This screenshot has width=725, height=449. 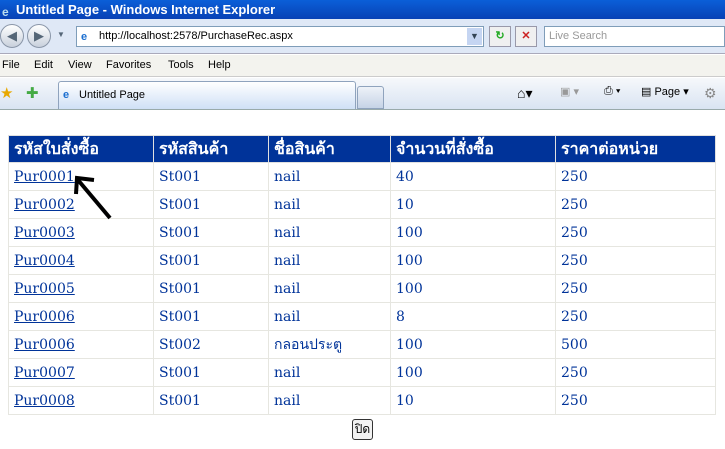 I want to click on search-placeholder: Live Search, so click(x=578, y=36).